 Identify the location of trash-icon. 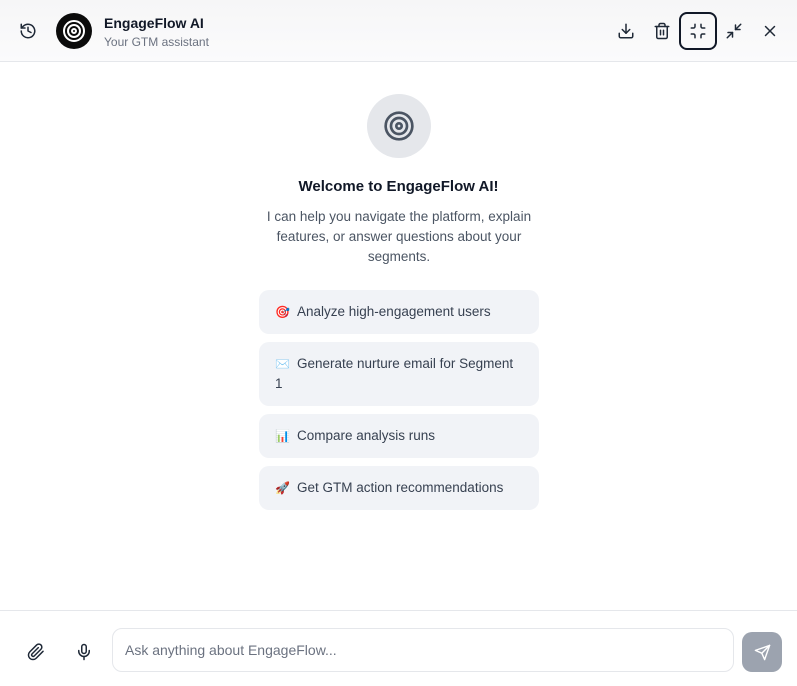
(662, 31).